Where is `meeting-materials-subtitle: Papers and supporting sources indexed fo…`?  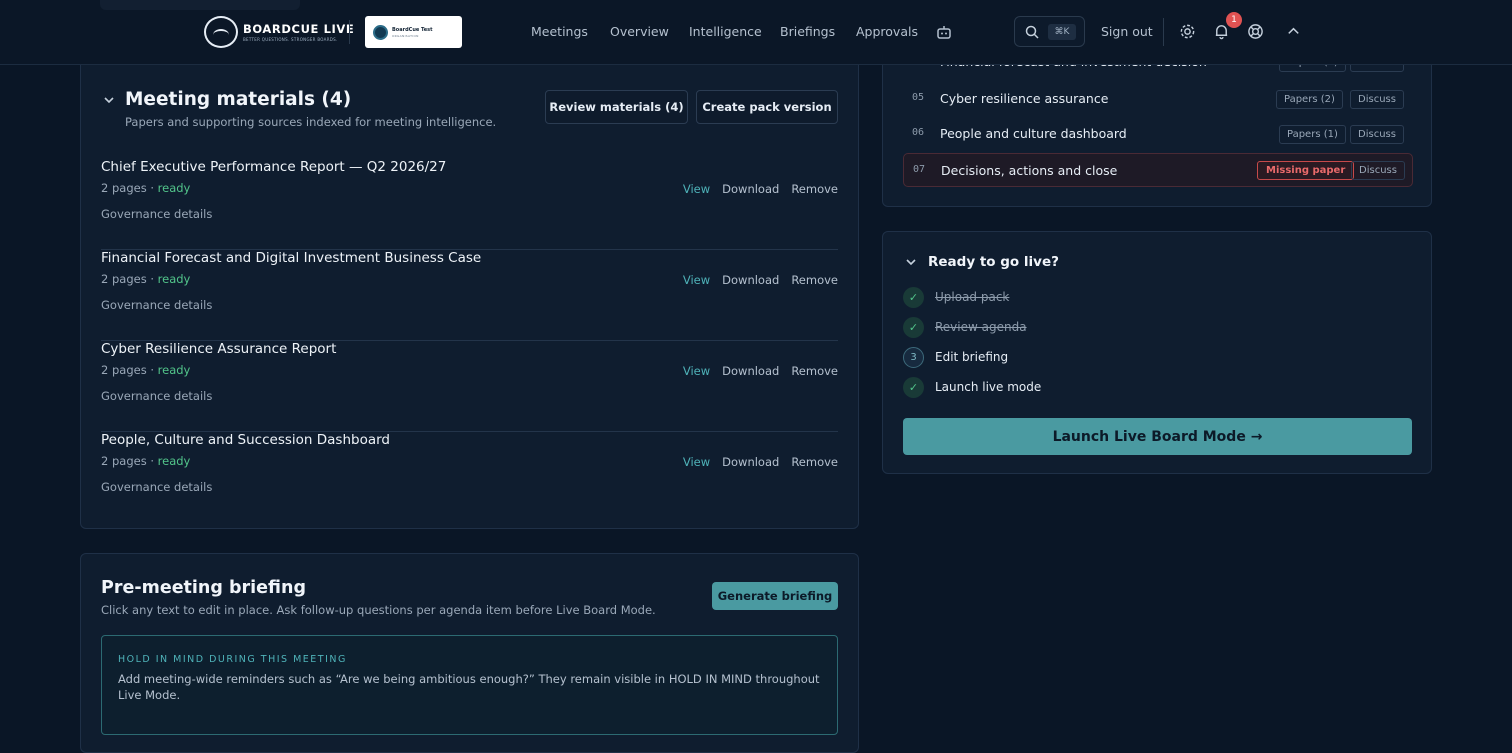
meeting-materials-subtitle: Papers and supporting sources indexed fo… is located at coordinates (311, 122).